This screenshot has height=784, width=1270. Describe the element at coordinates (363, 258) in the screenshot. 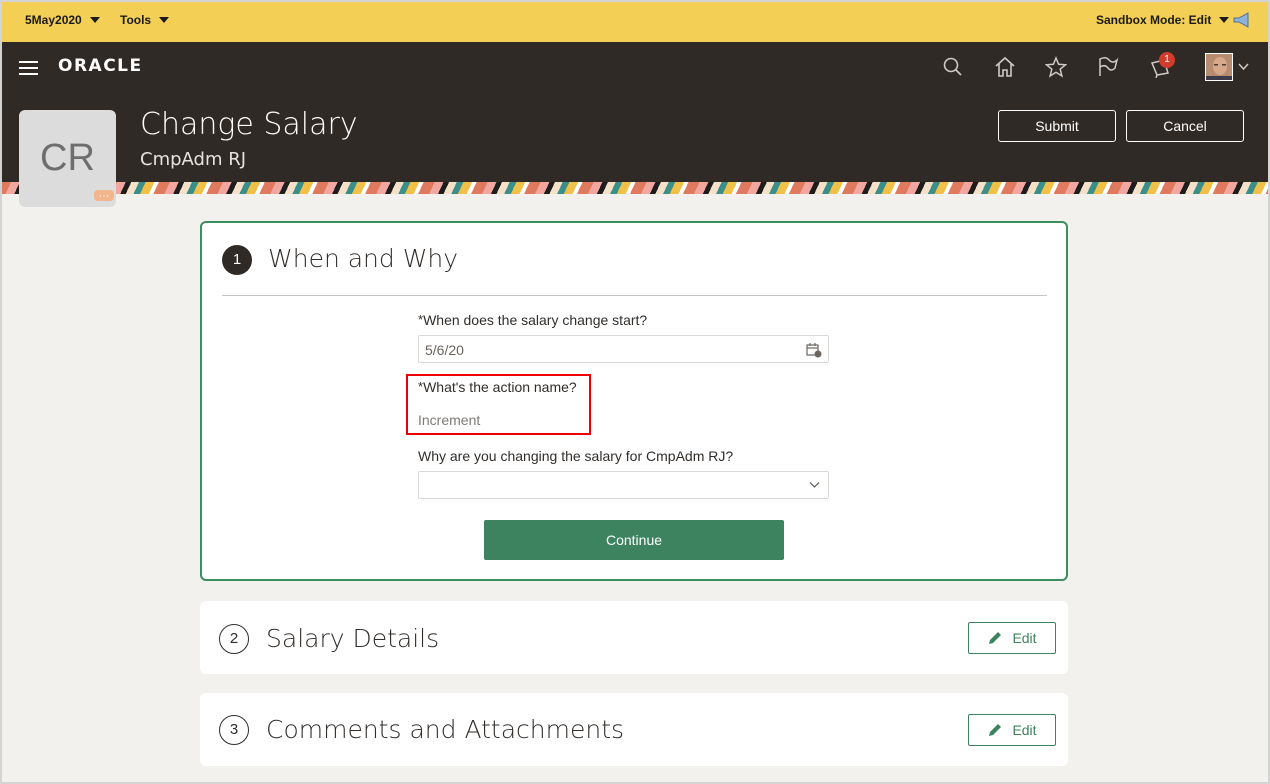

I see `step-title: When and Why` at that location.